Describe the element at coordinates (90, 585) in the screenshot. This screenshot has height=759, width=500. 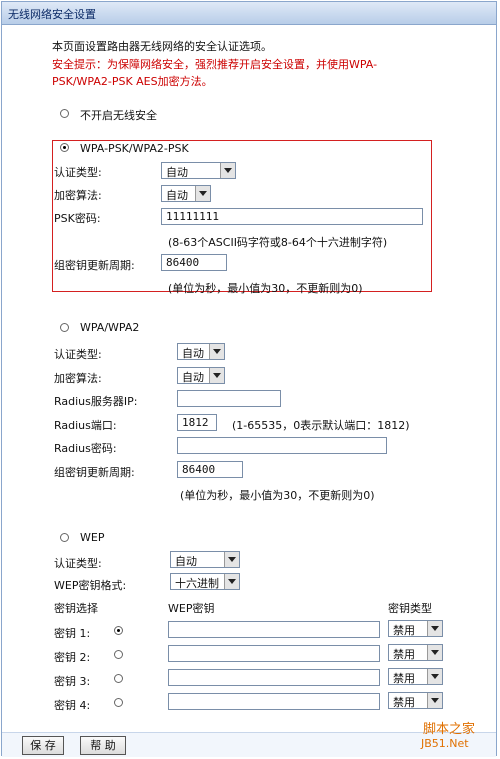
I see `wep-format-label: WEP密钥格式:` at that location.